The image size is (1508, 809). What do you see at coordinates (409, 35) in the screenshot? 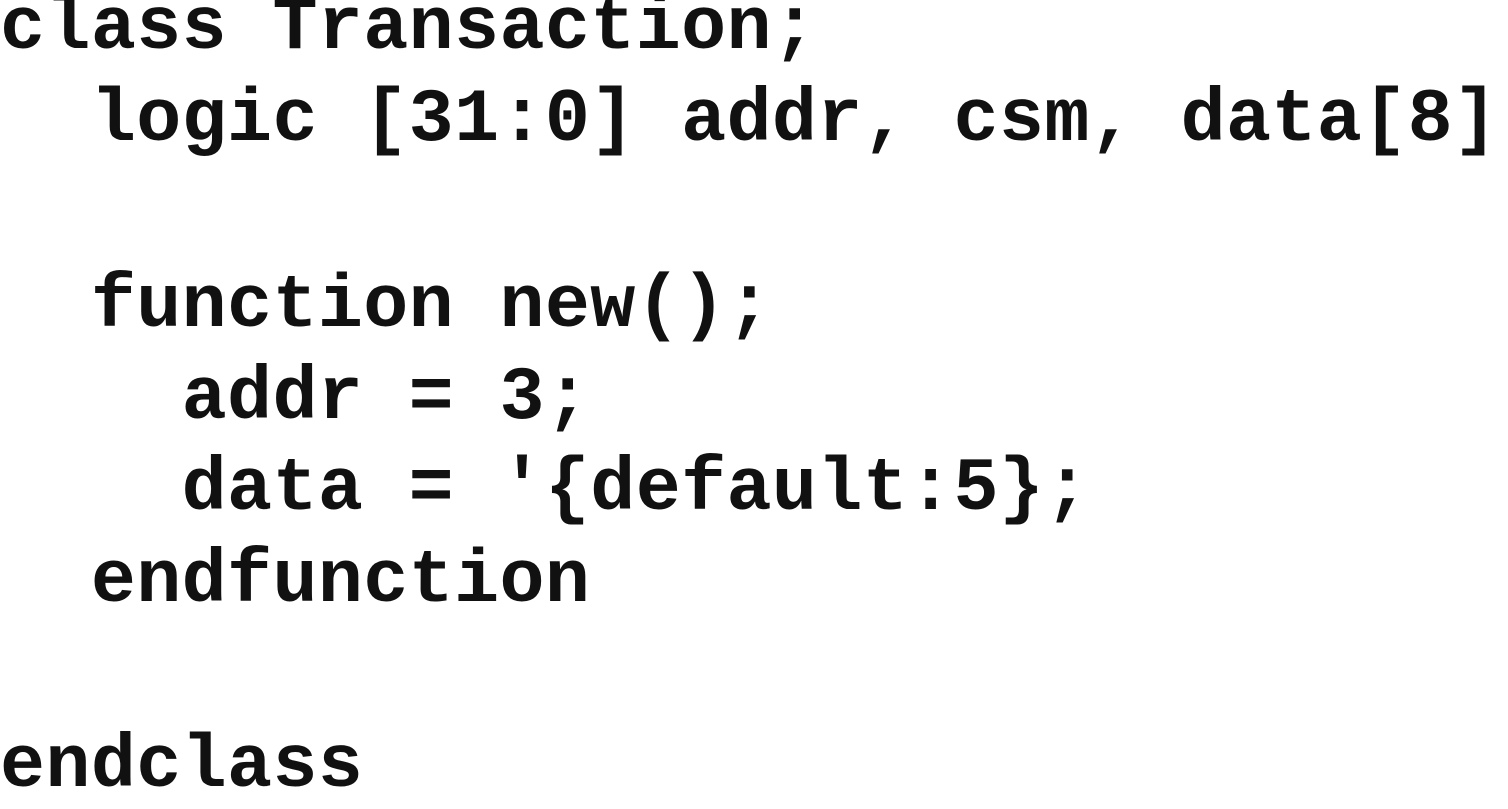
I see `code-line-class-declaration: class Transaction;` at bounding box center [409, 35].